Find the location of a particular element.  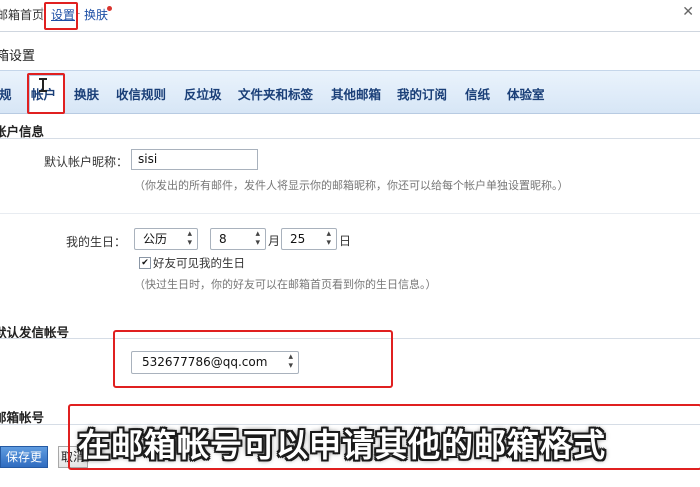

settings-tabs: 规 帐户 换肤 收信规则 反垃圾 文件夹和标签 其他邮箱 我的订阅 信纸 体验室 is located at coordinates (350, 92).